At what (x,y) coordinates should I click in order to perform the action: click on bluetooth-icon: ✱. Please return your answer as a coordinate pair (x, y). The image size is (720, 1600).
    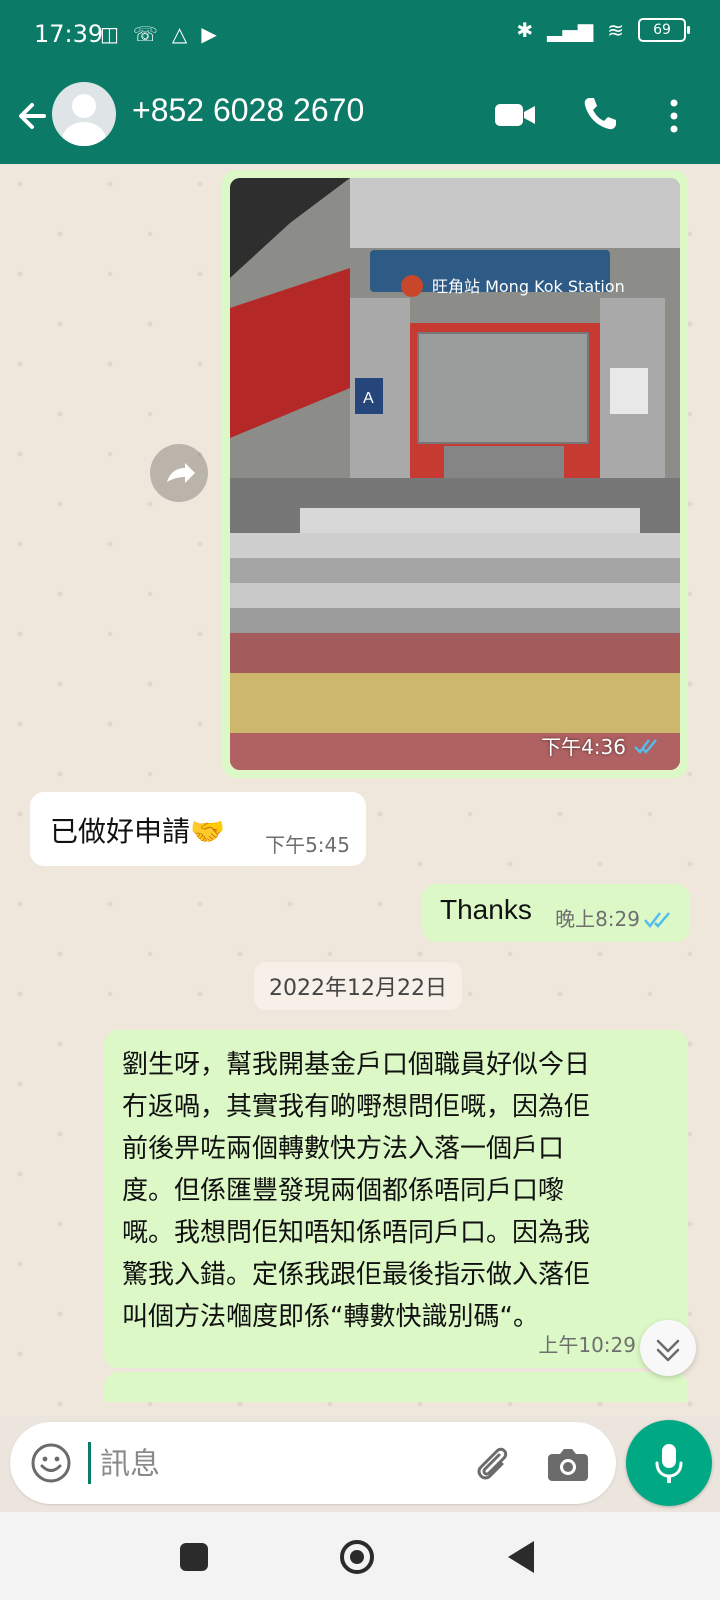
    Looking at the image, I should click on (525, 30).